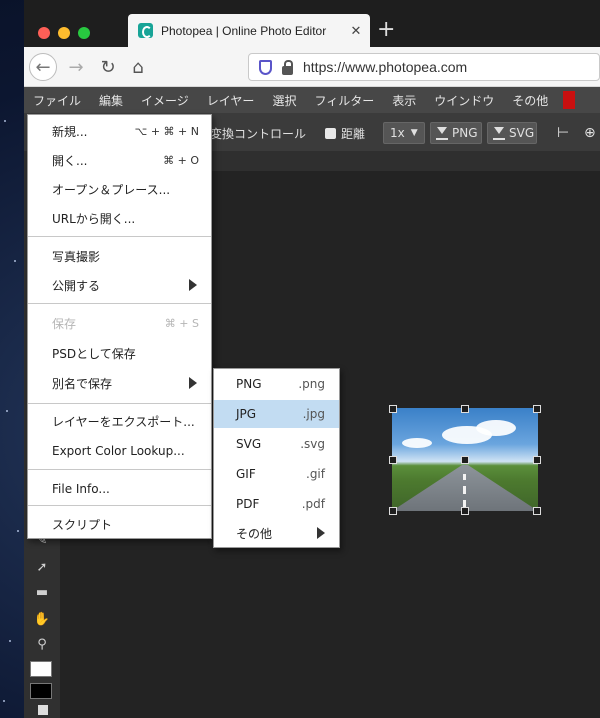 The image size is (600, 718). What do you see at coordinates (57, 100) in the screenshot?
I see `menu-file: ファイル` at bounding box center [57, 100].